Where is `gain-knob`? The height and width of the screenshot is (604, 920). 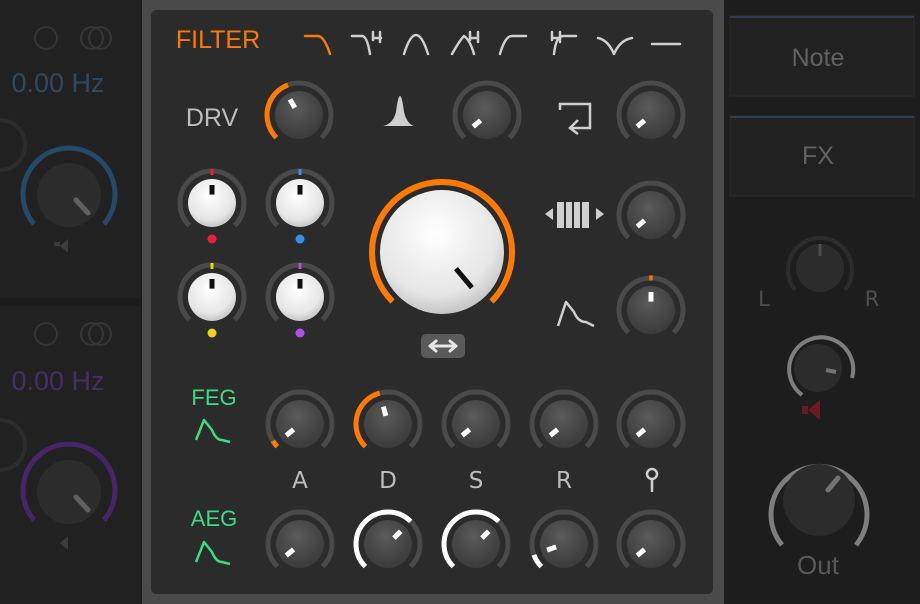 gain-knob is located at coordinates (818, 368).